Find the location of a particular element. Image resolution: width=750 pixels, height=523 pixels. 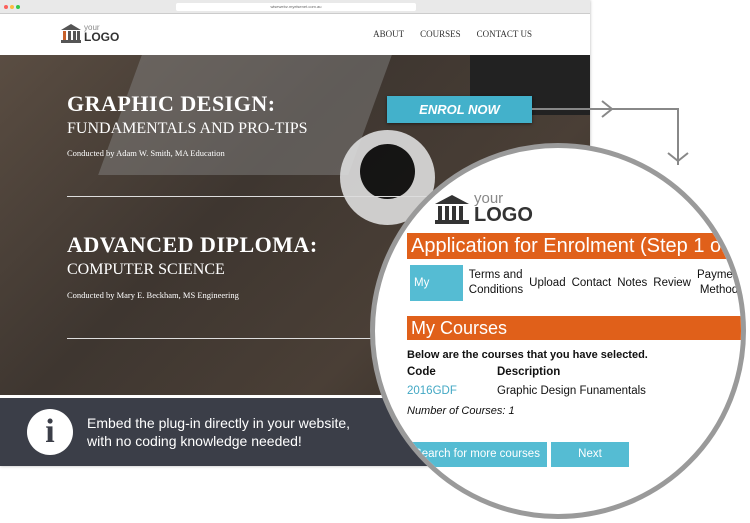

url-bar: wisewebz.myelsenet.com.au is located at coordinates (296, 7).